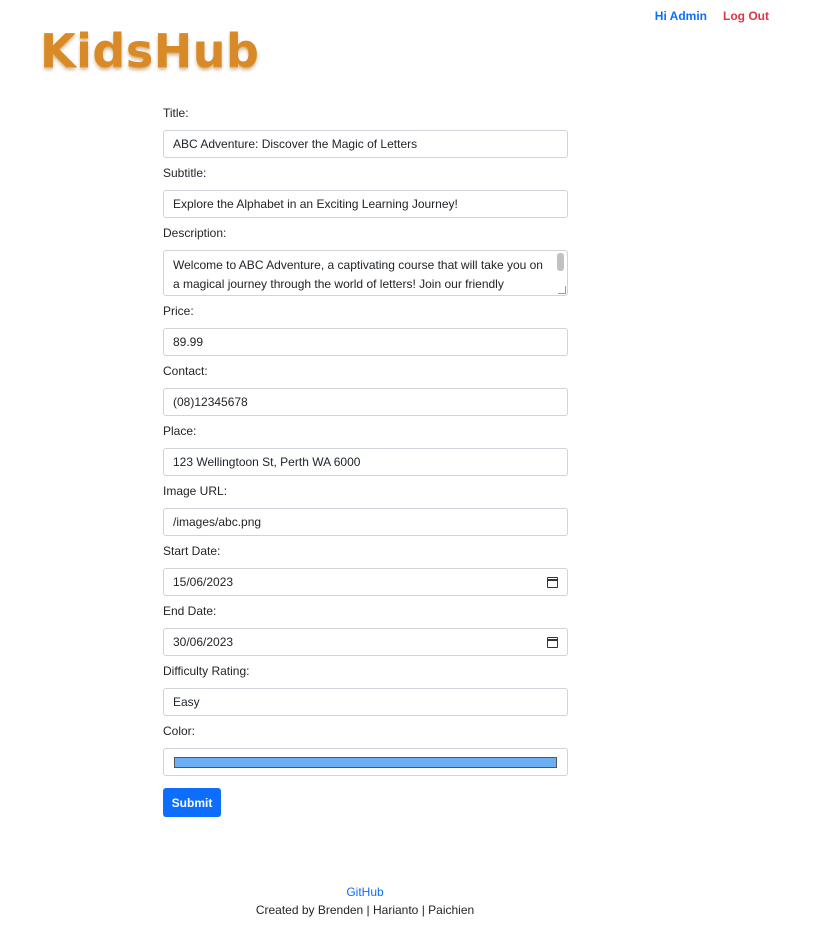 This screenshot has height=941, width=816. I want to click on textarea-scrollbar, so click(560, 262).